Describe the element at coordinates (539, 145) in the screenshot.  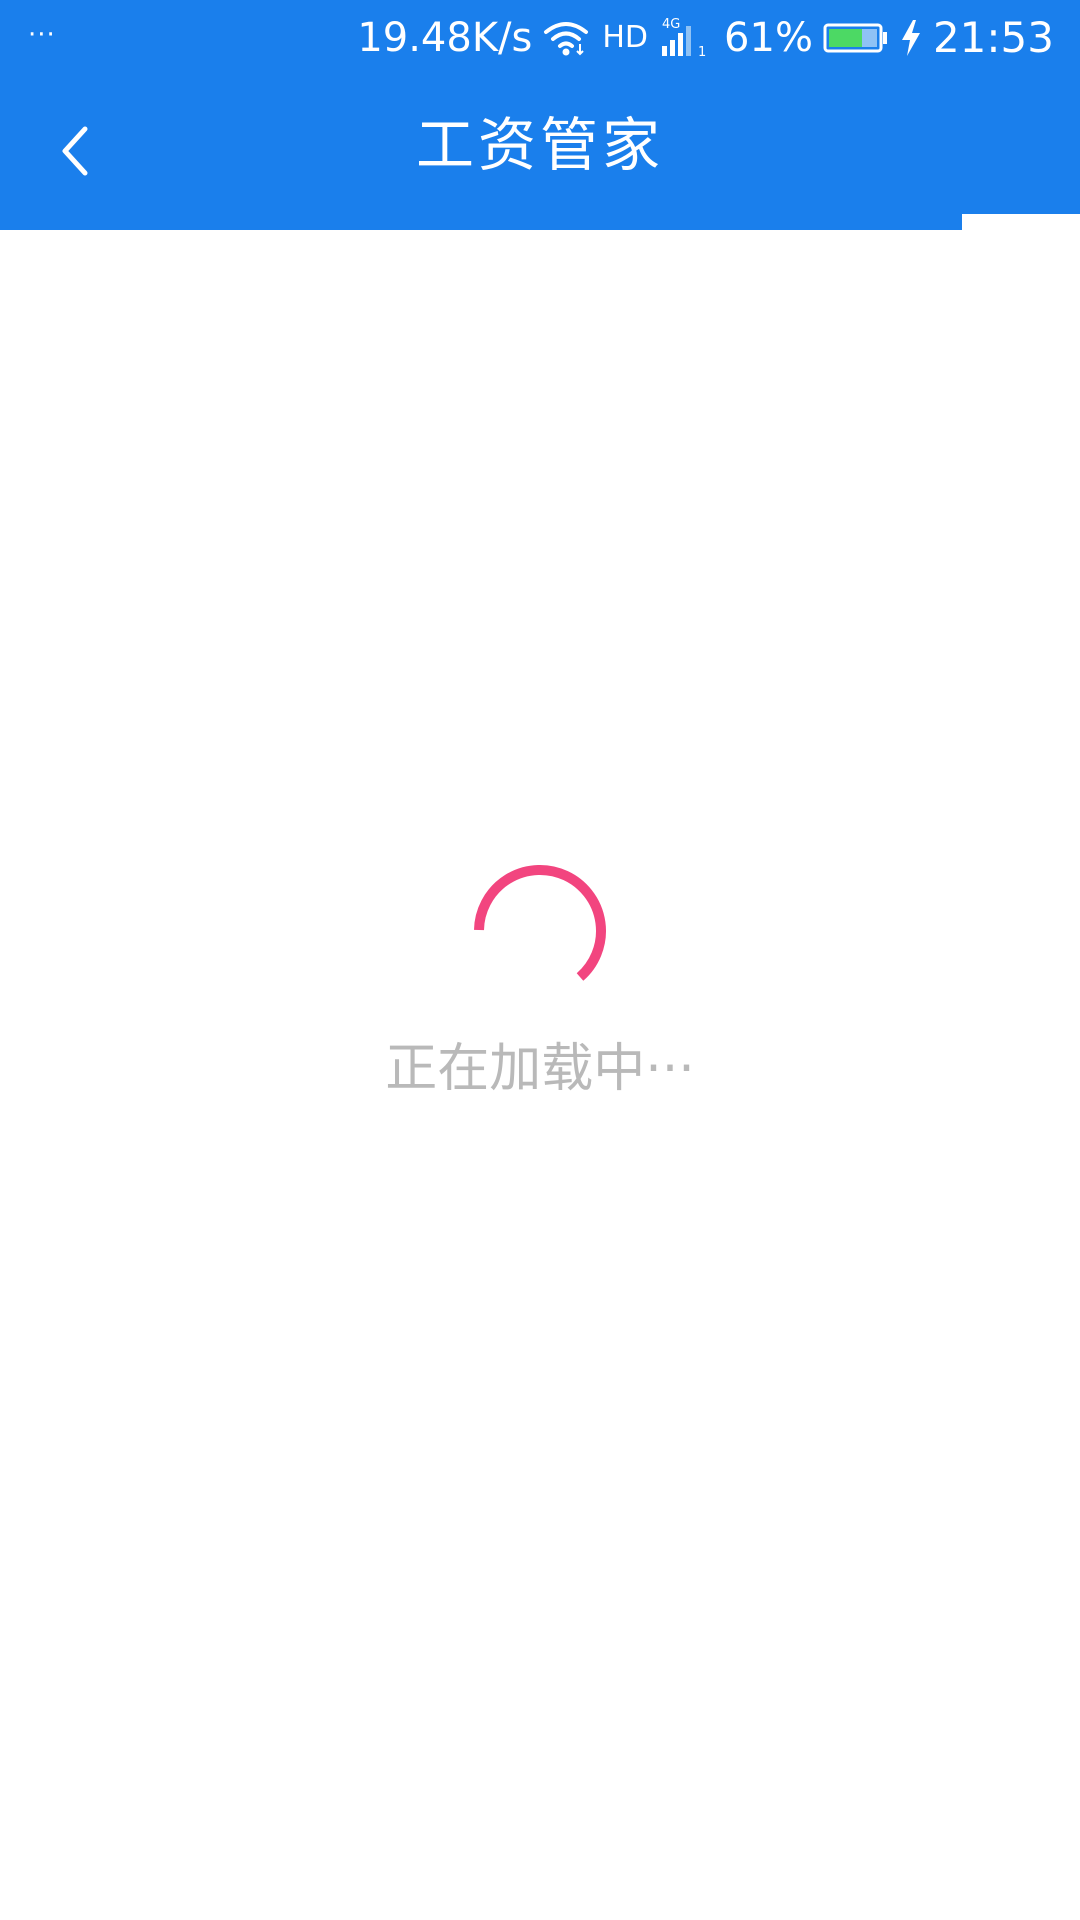
I see `page-title: 工资管家` at that location.